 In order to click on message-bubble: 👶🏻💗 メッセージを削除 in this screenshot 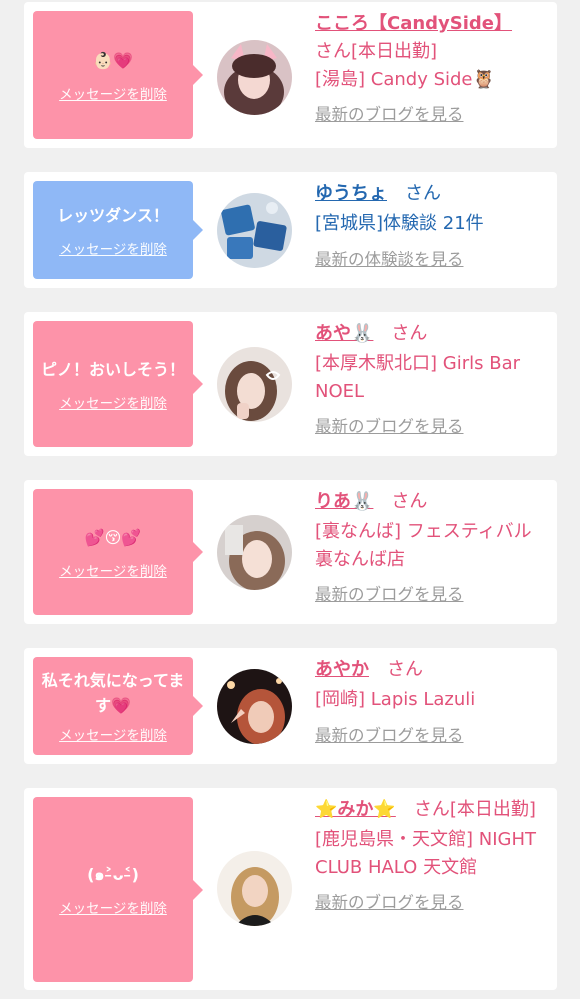, I will do `click(118, 75)`.